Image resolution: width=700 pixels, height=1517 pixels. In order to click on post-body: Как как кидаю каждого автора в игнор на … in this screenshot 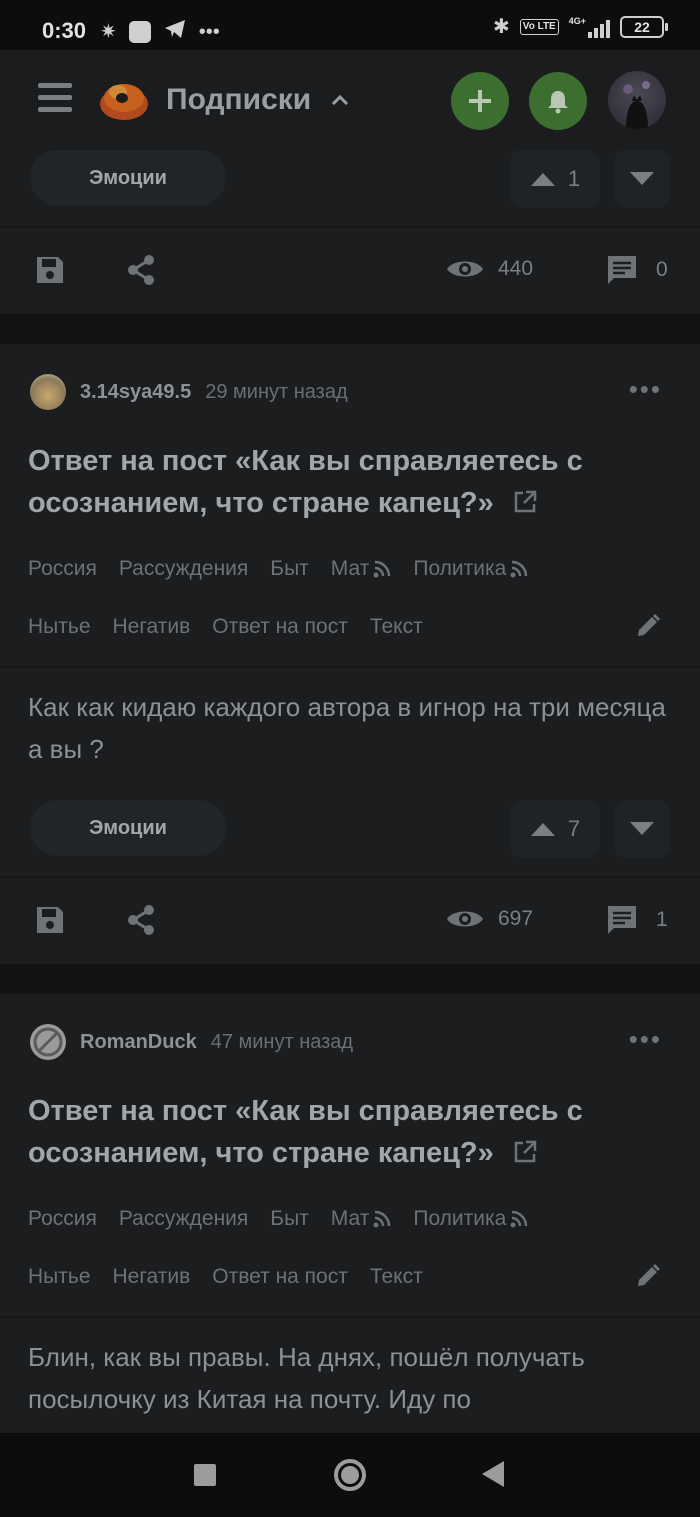, I will do `click(347, 728)`.